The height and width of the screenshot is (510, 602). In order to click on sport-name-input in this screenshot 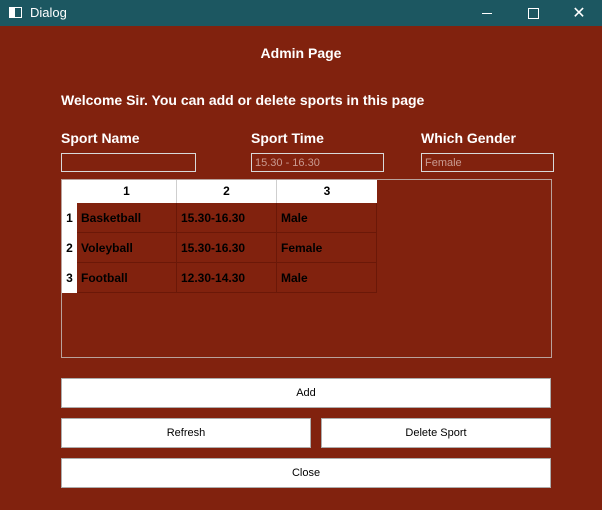, I will do `click(128, 162)`.